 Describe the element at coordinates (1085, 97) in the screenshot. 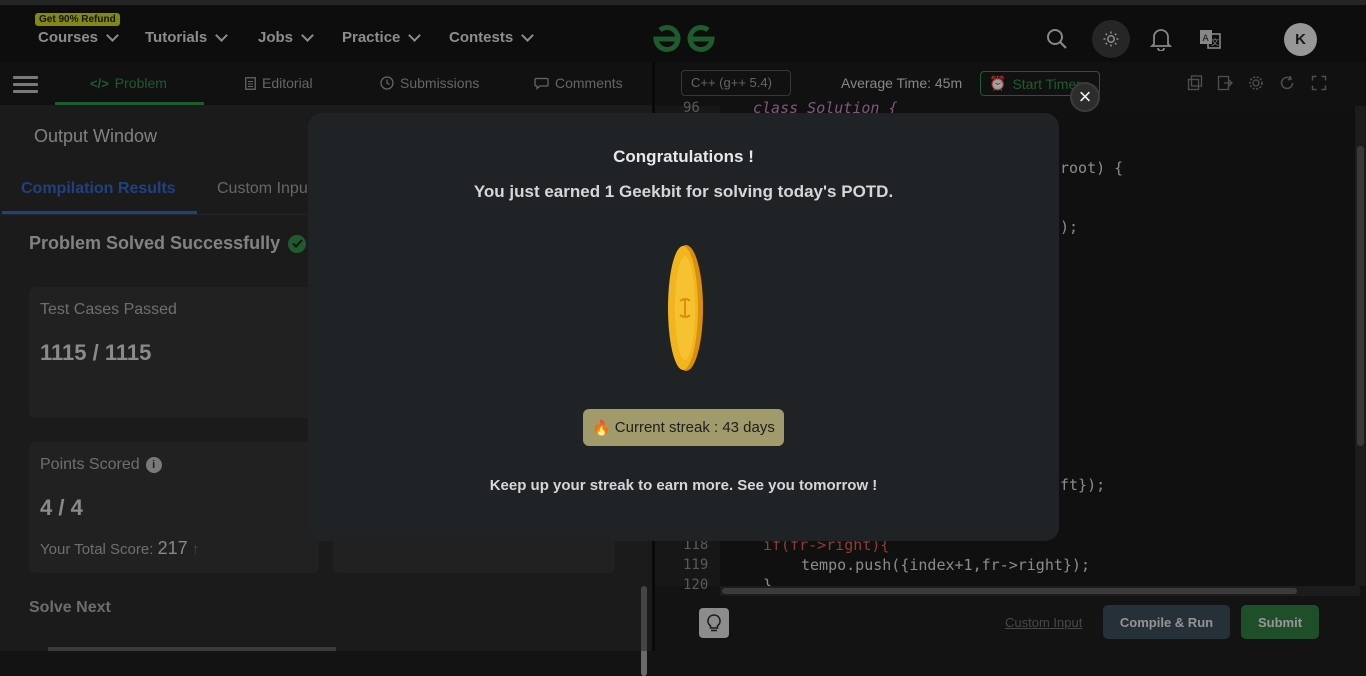

I see `close-icon: ×` at that location.